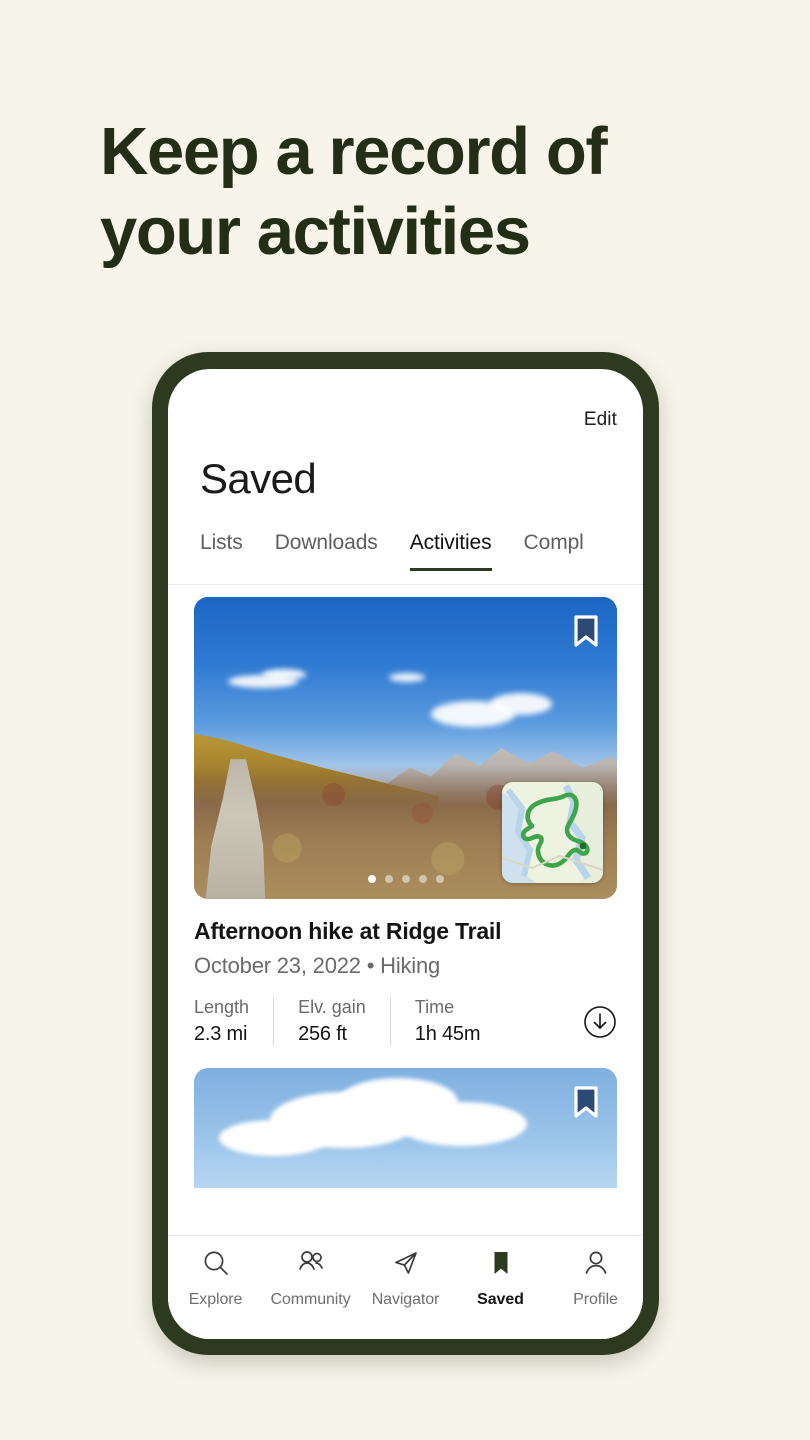 This screenshot has height=1440, width=810. I want to click on nav-item-navigator: Navigator, so click(405, 1278).